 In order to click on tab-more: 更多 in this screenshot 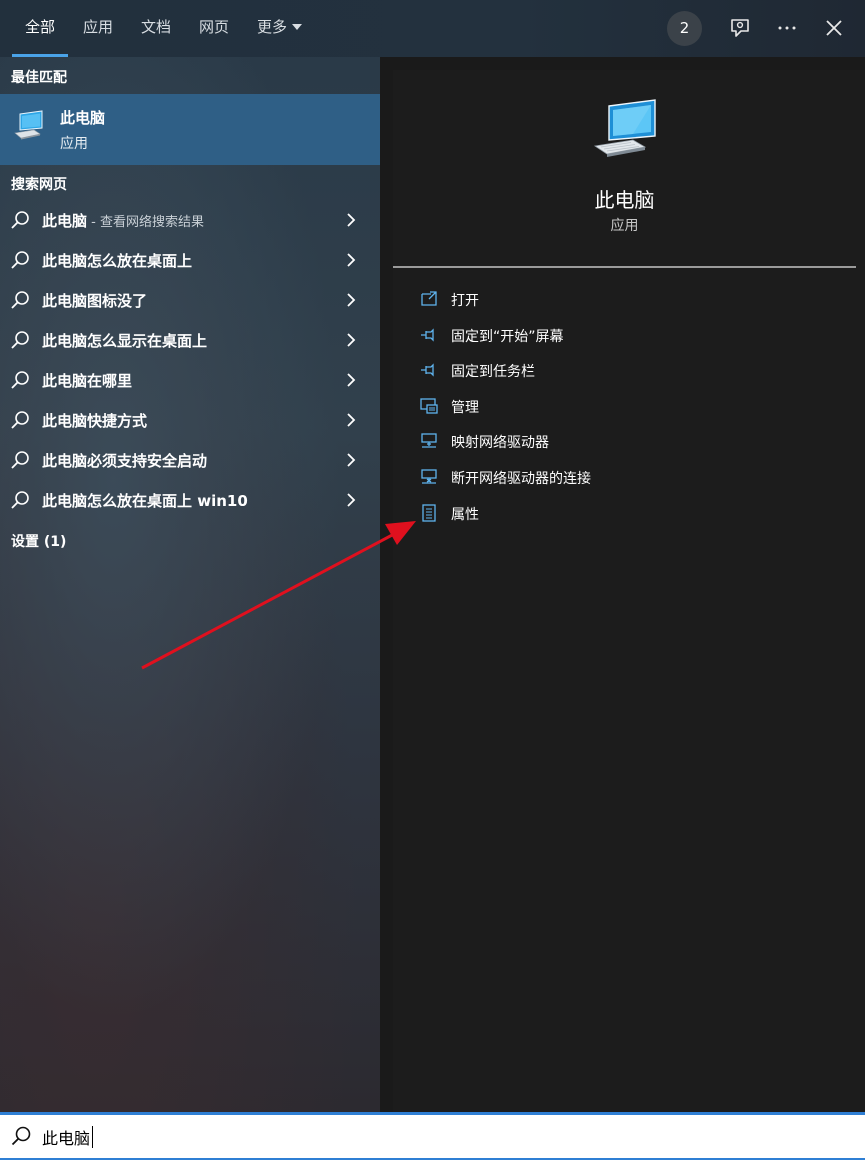, I will do `click(280, 28)`.